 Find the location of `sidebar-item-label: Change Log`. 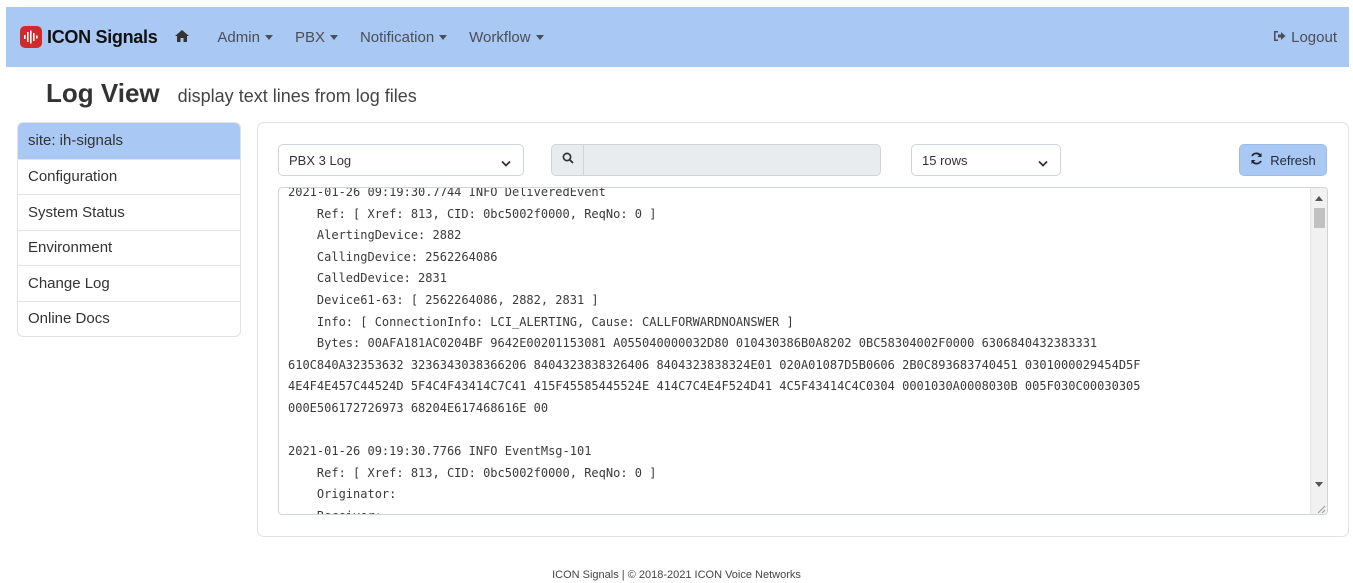

sidebar-item-label: Change Log is located at coordinates (69, 283).